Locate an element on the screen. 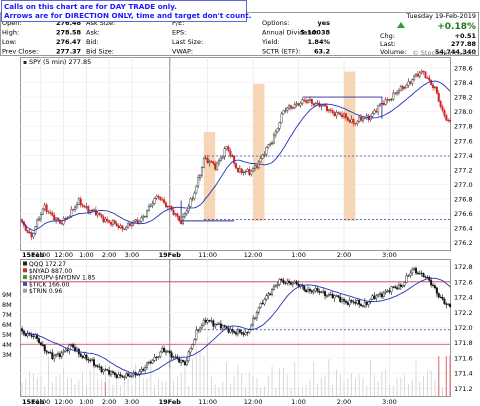 The height and width of the screenshot is (406, 480). y-tick-label: 172.2 is located at coordinates (463, 313).